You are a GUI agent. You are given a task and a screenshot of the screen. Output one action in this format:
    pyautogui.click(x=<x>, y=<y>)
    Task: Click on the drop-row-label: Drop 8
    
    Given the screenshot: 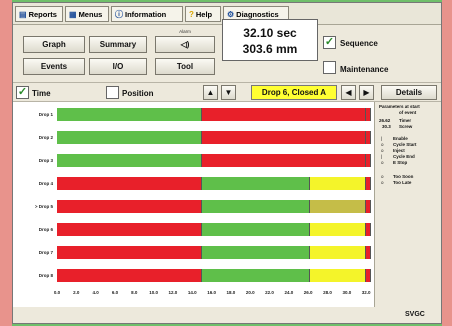 What is the action you would take?
    pyautogui.click(x=33, y=275)
    